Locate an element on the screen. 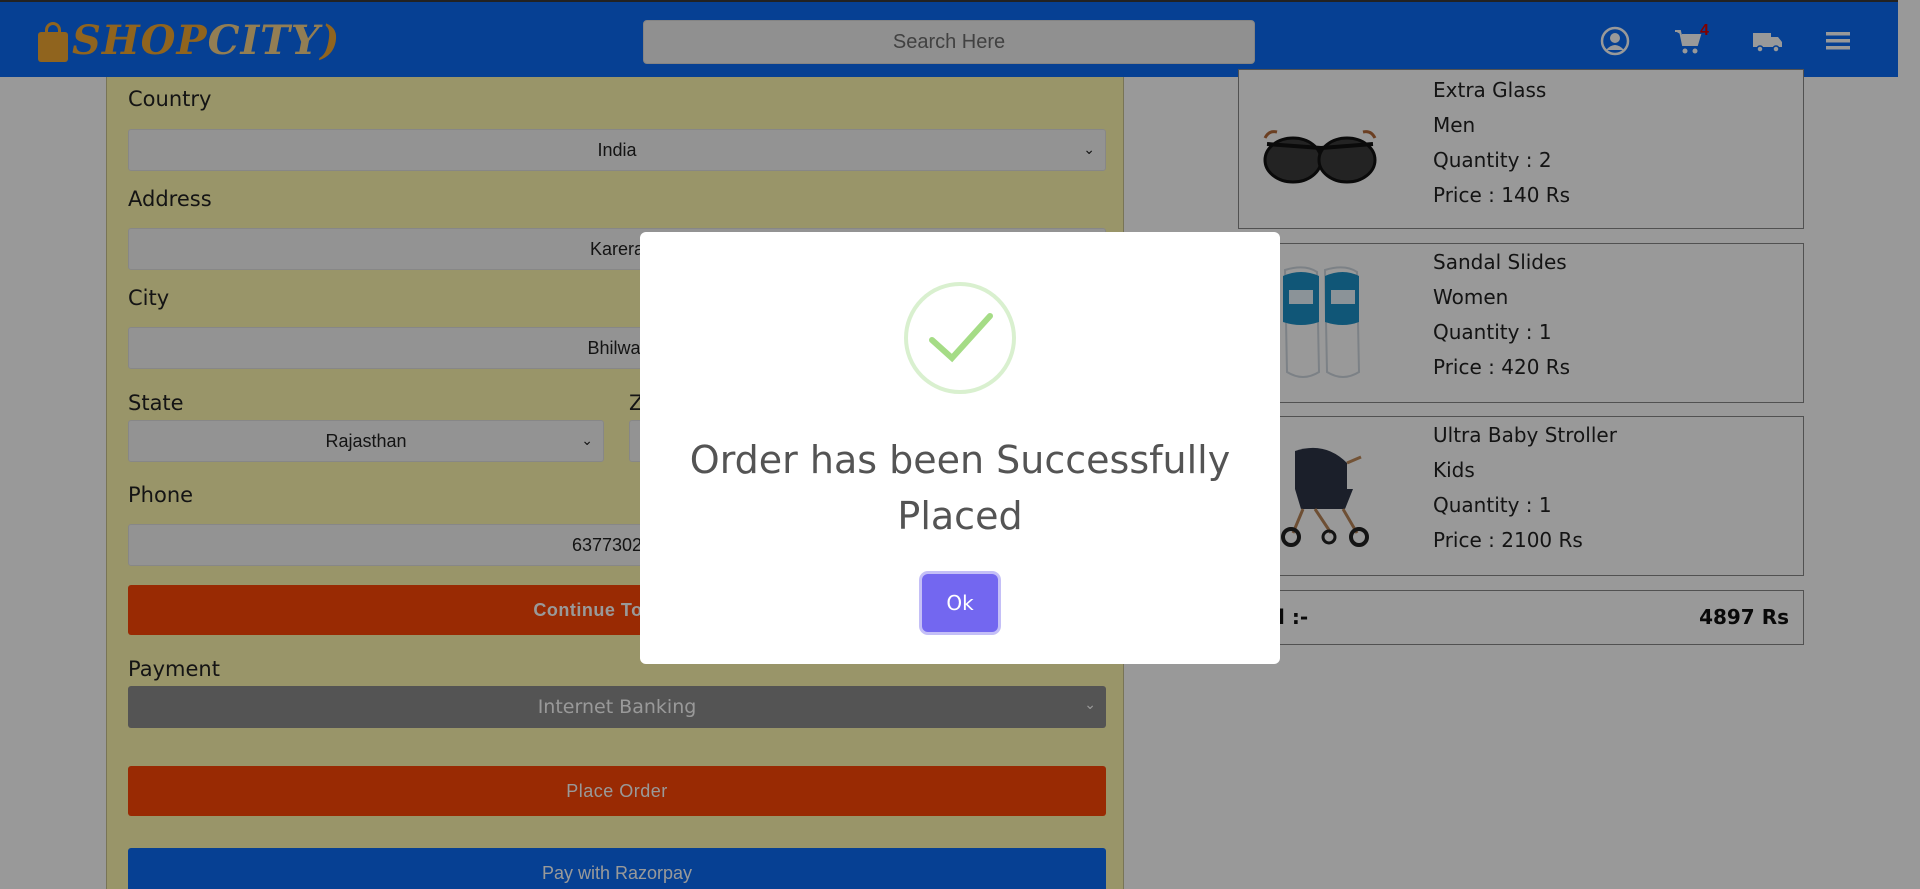 The image size is (1920, 889). ok-label: Ok is located at coordinates (960, 603).